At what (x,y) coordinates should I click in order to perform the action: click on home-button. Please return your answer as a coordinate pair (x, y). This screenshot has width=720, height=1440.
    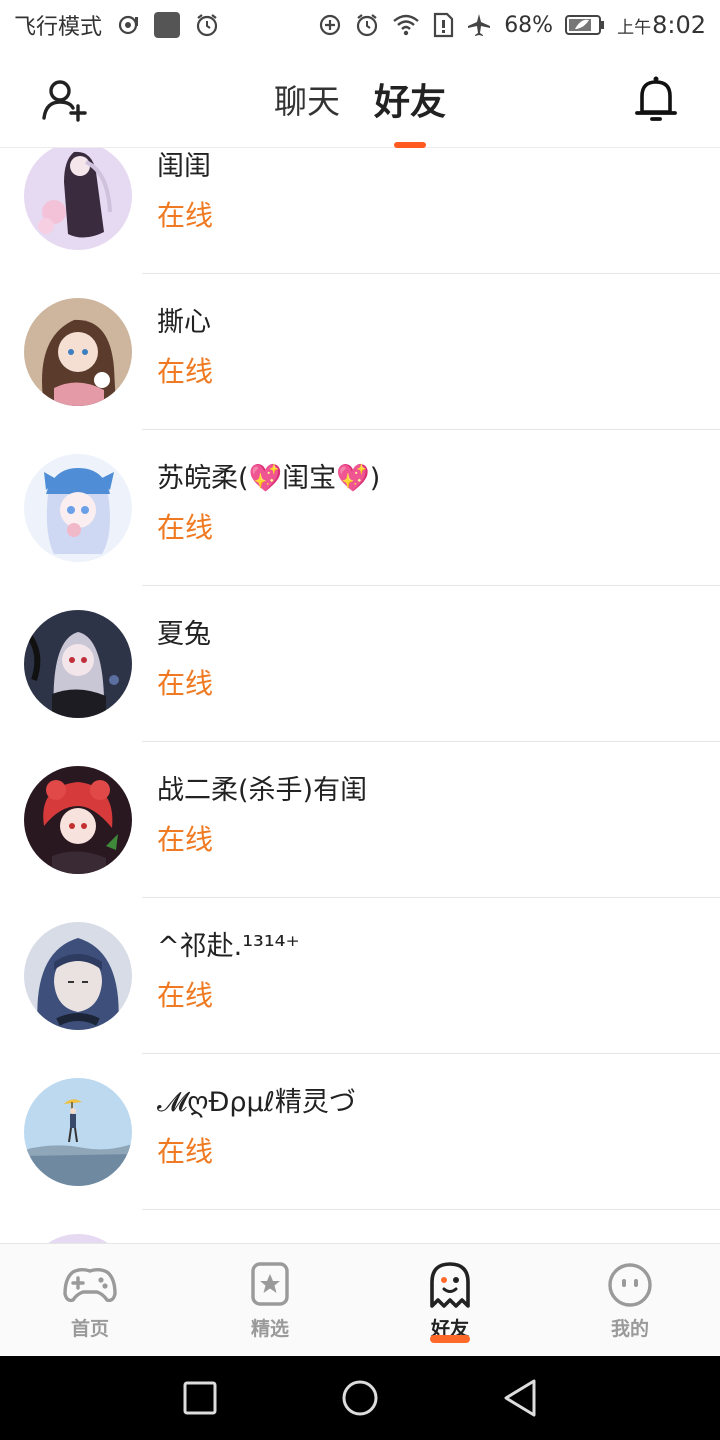
    Looking at the image, I should click on (360, 1398).